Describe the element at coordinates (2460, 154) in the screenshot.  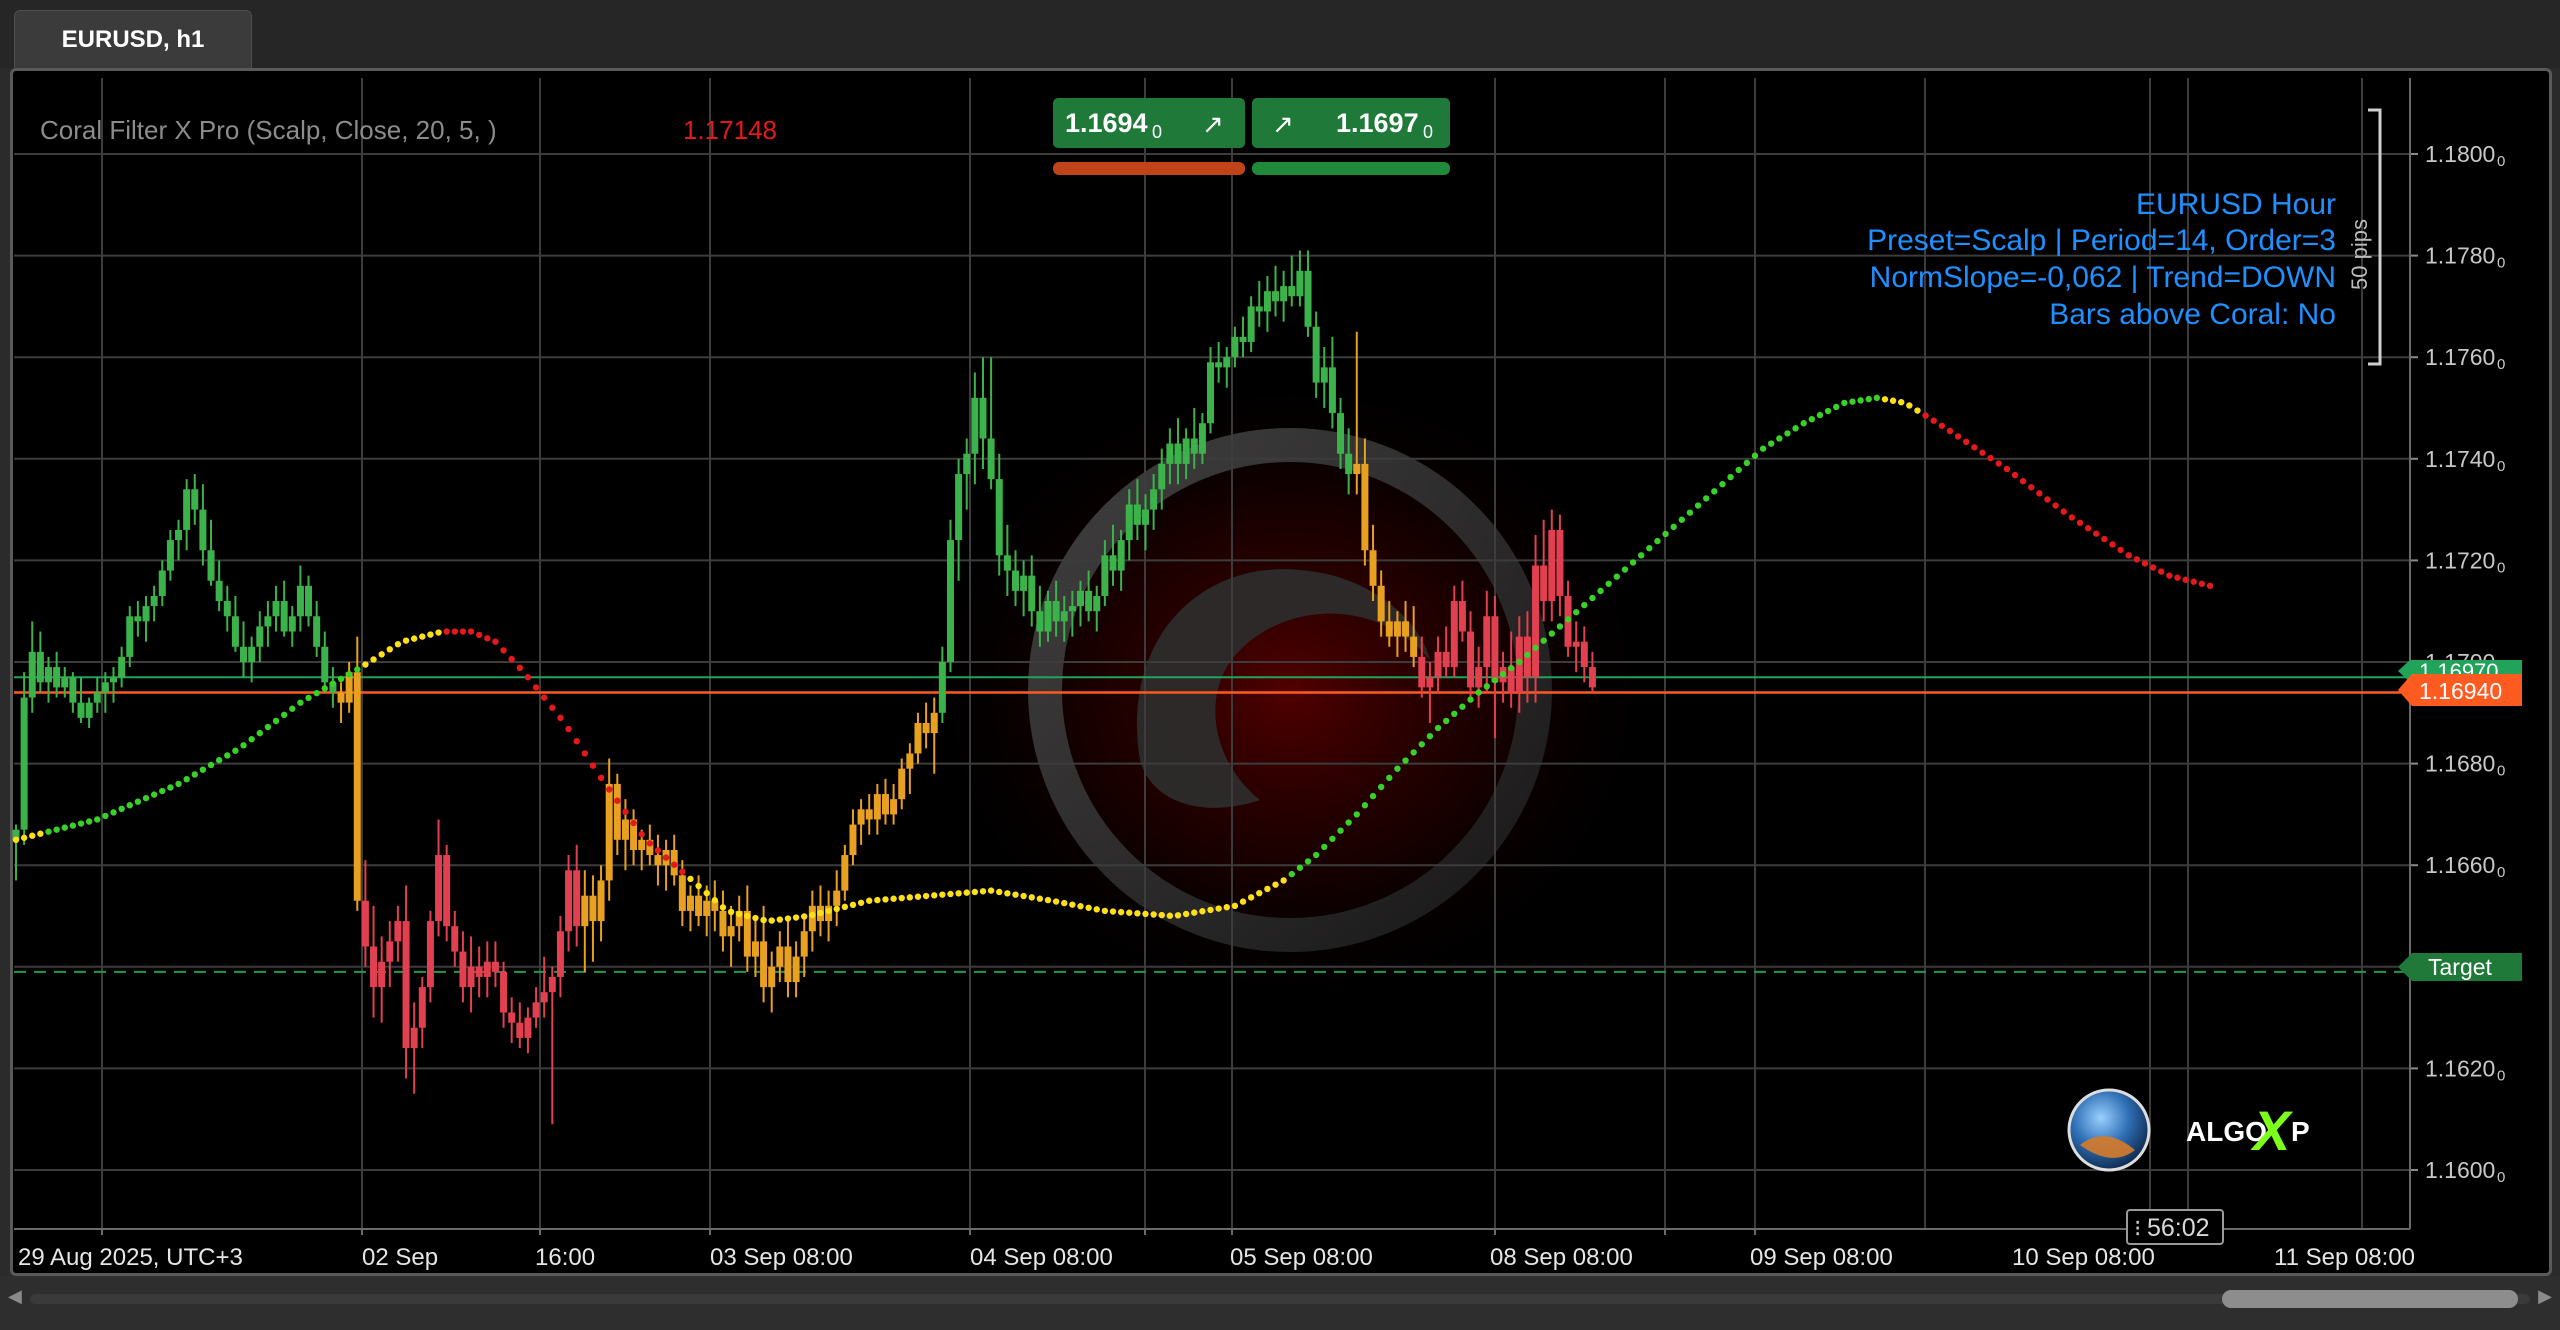
I see `price-tick-label: 1.1800` at that location.